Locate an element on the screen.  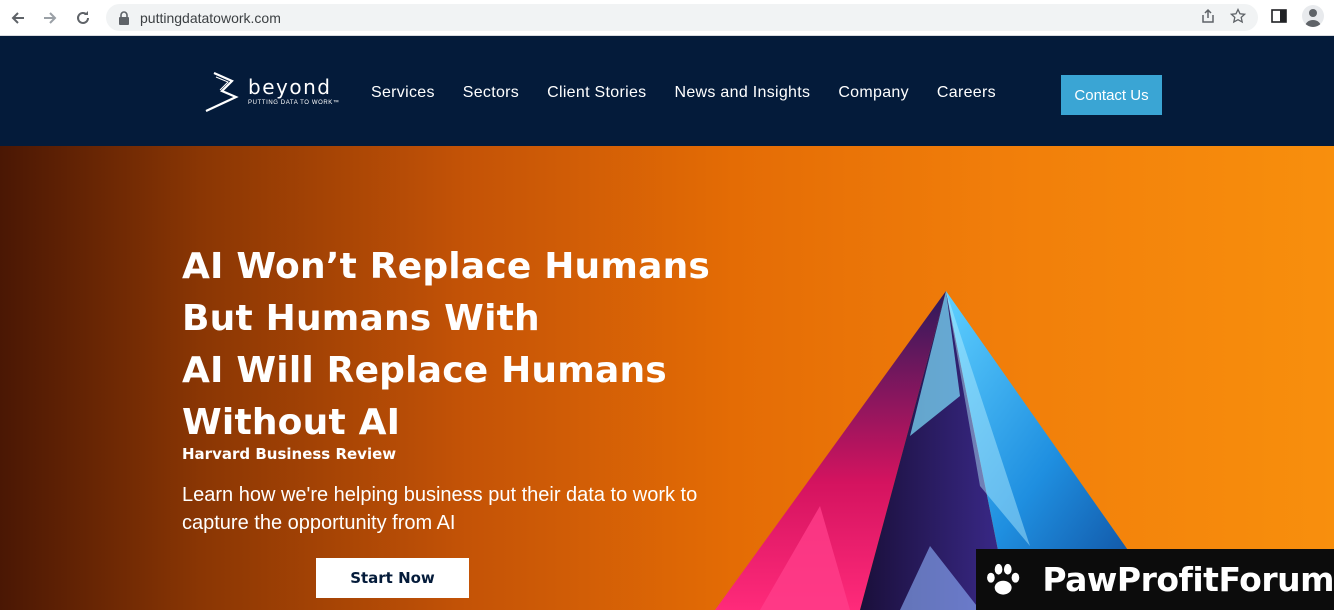
browser-toolbar: puttingdatatowork.com is located at coordinates (667, 18).